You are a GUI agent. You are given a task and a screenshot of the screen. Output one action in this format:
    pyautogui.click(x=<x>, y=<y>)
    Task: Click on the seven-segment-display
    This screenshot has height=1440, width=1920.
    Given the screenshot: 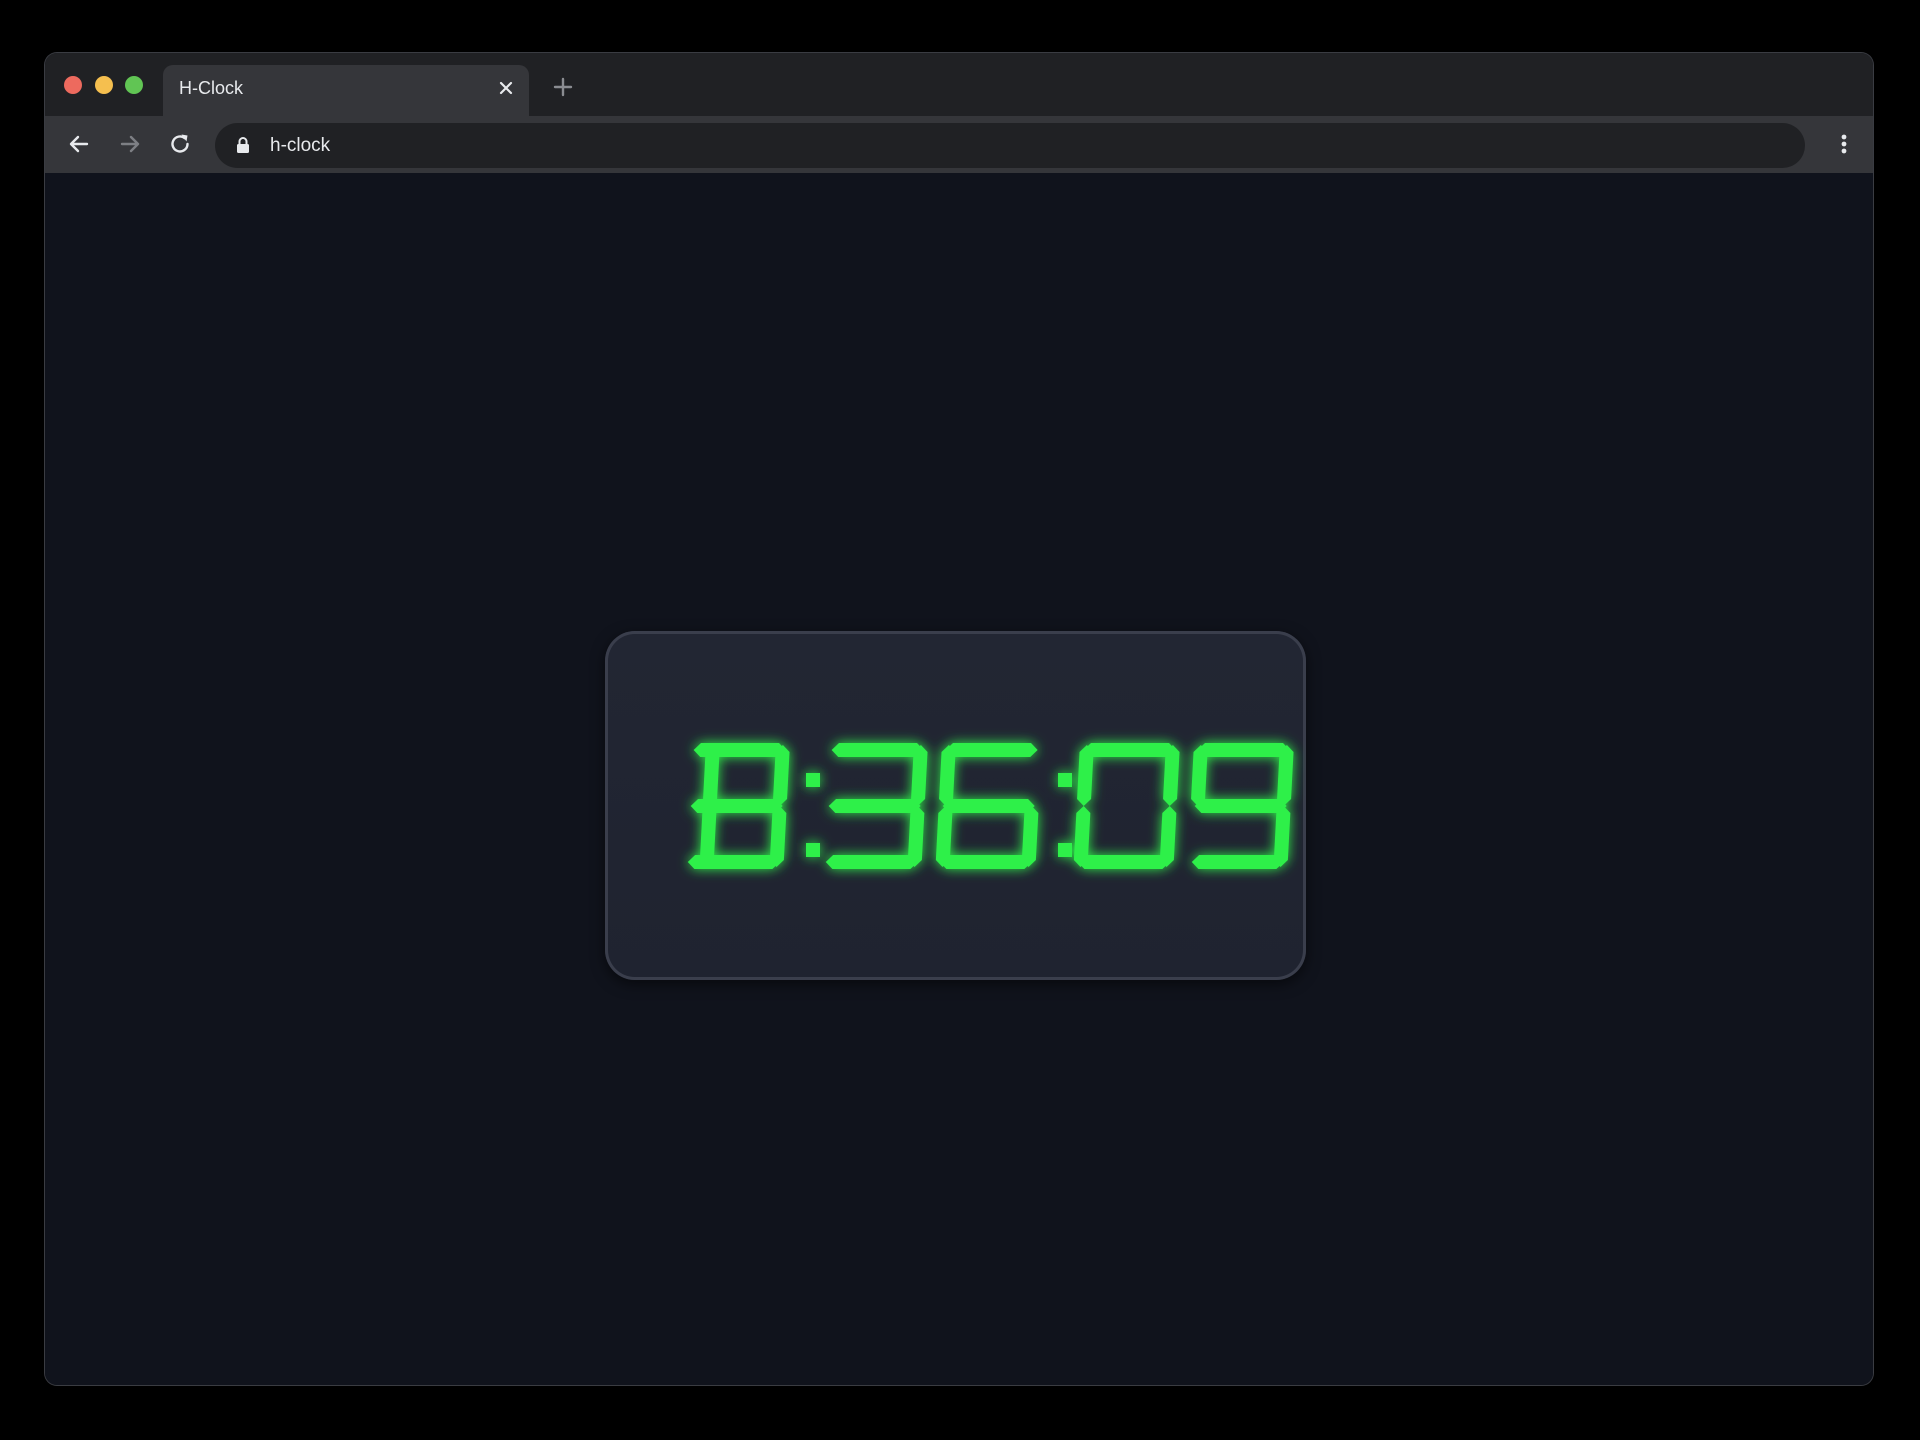 What is the action you would take?
    pyautogui.click(x=990, y=806)
    